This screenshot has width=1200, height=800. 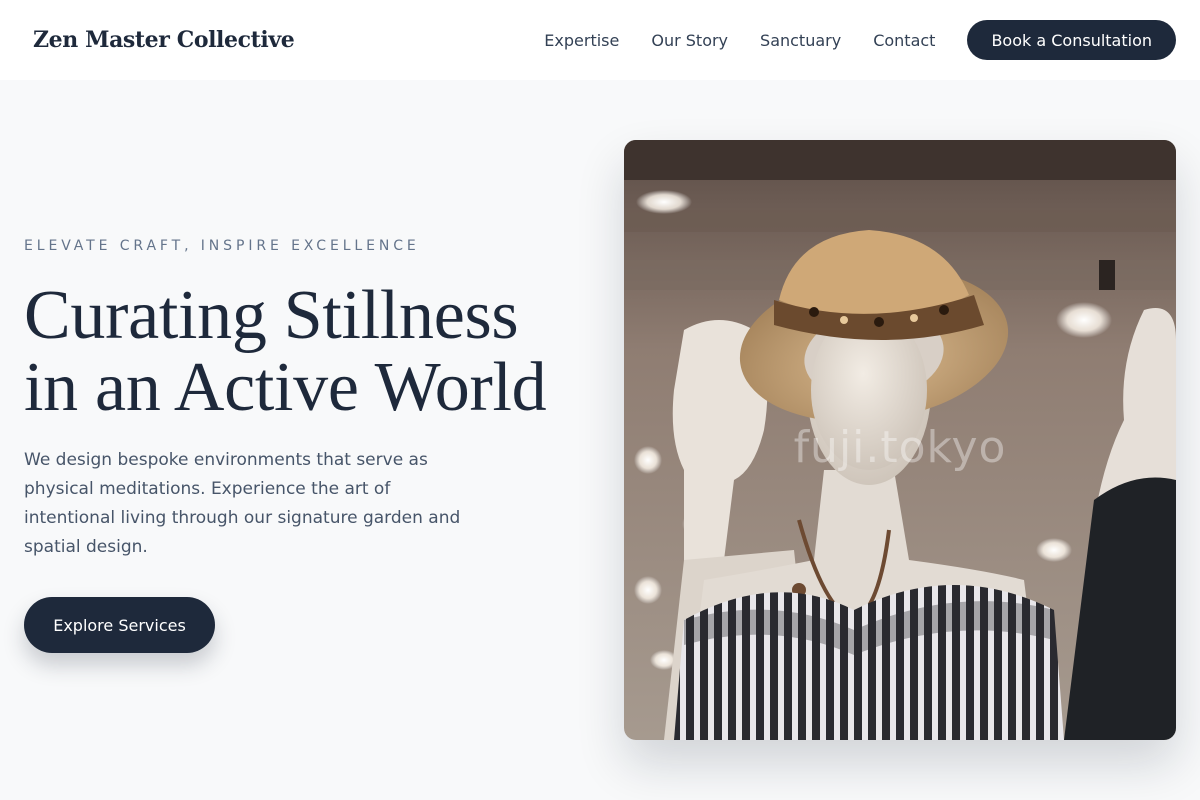 I want to click on hero-headline-line-1: Curating Stillness, so click(x=271, y=315).